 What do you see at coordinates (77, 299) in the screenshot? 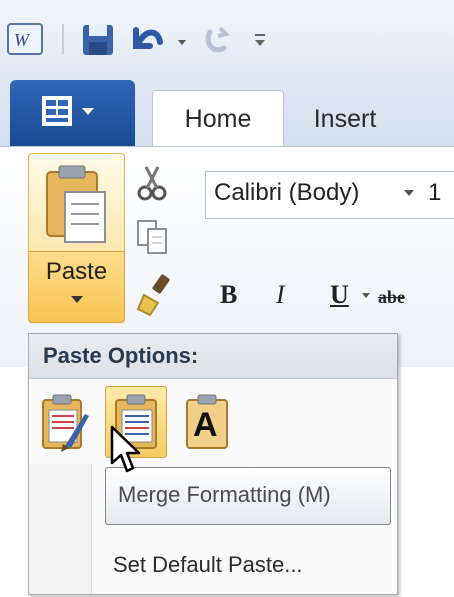
I see `paste-dropdown-arrow-icon` at bounding box center [77, 299].